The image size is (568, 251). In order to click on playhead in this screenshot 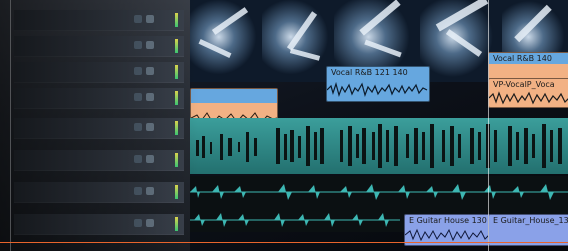, I will do `click(488, 125)`.